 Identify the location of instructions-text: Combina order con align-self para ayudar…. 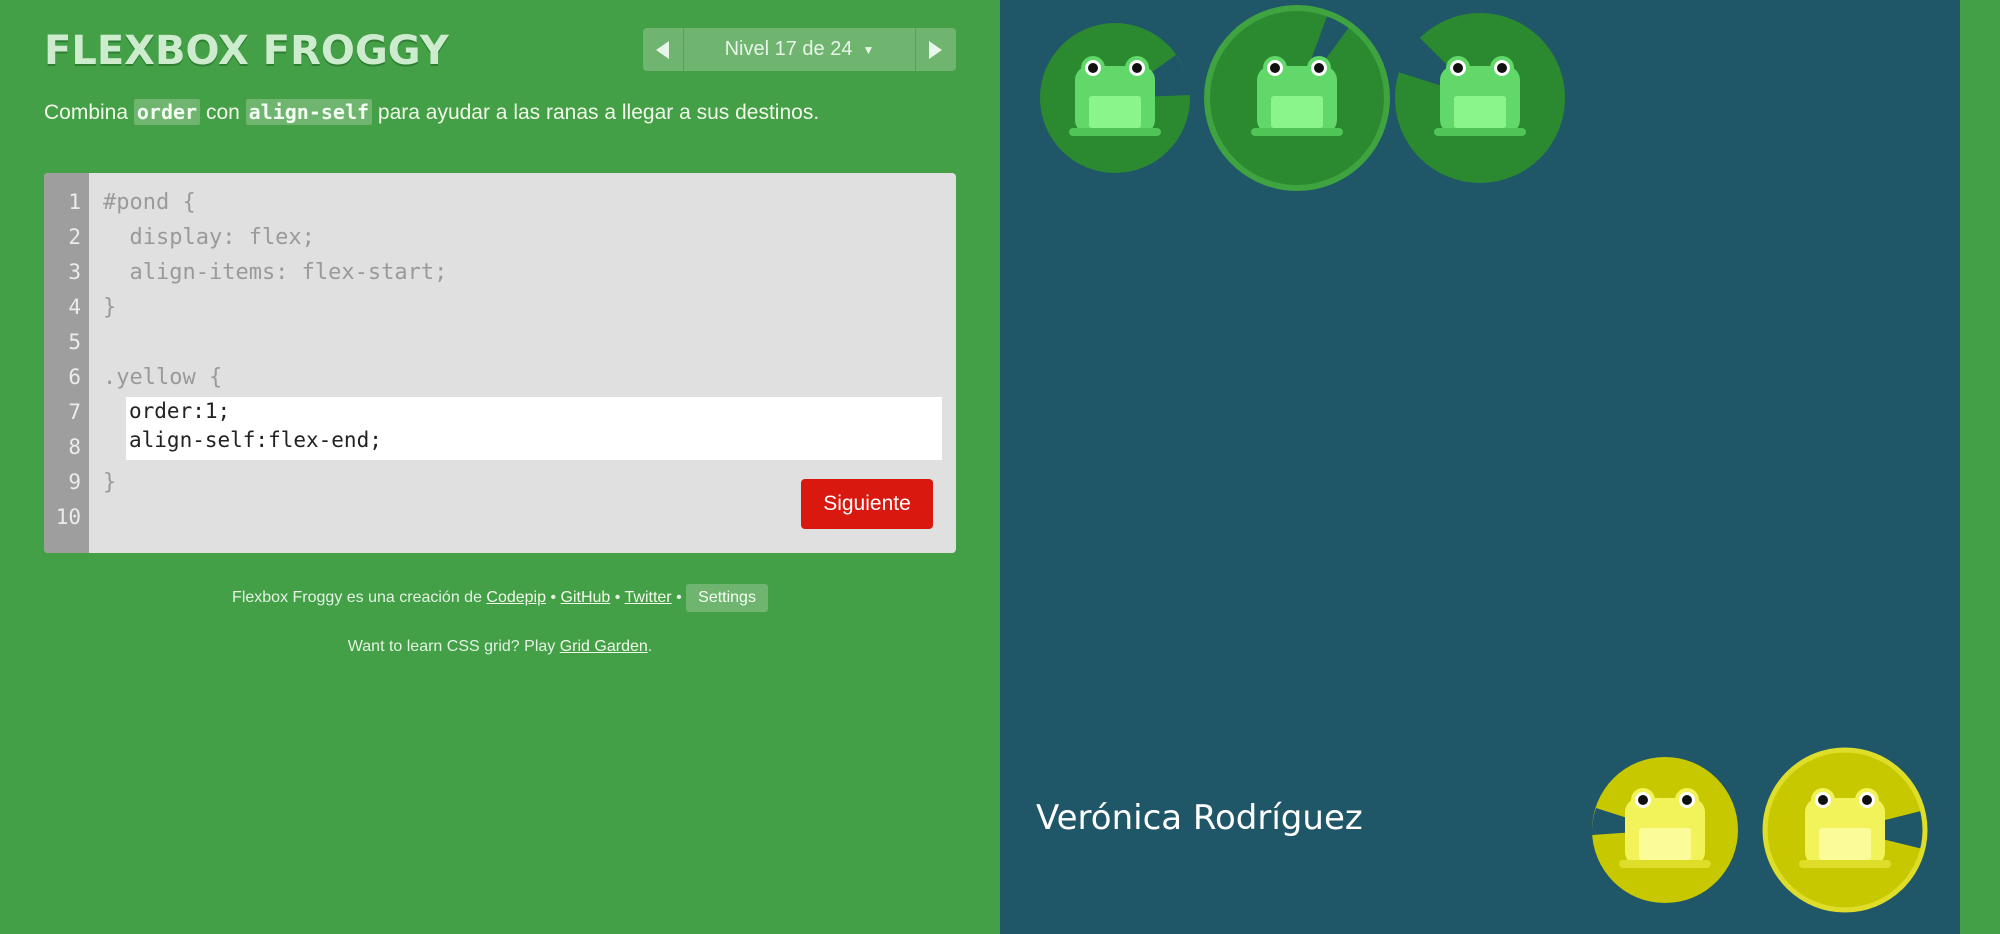
(432, 112).